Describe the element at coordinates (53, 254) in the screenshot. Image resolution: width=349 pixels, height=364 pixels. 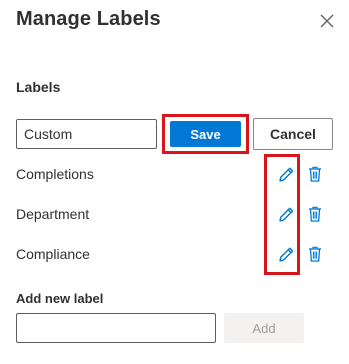
I see `label-name: Compliance` at that location.